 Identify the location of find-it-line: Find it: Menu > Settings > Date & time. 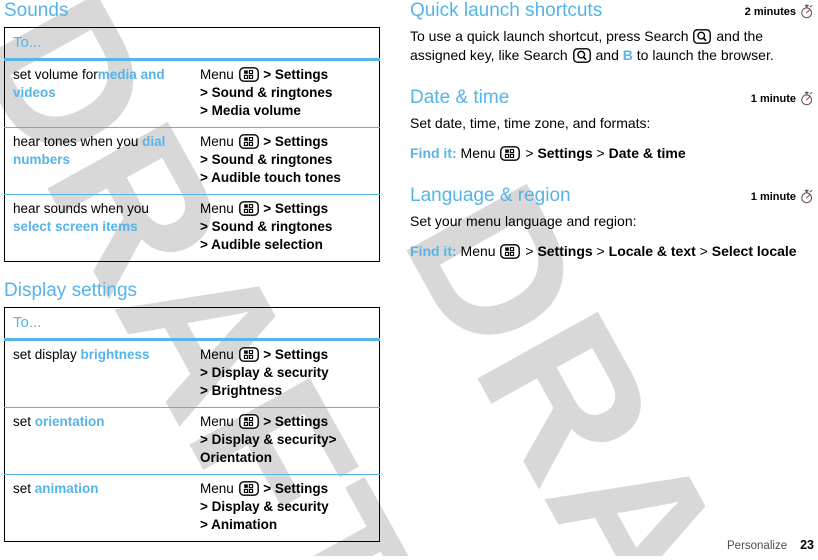
(548, 153).